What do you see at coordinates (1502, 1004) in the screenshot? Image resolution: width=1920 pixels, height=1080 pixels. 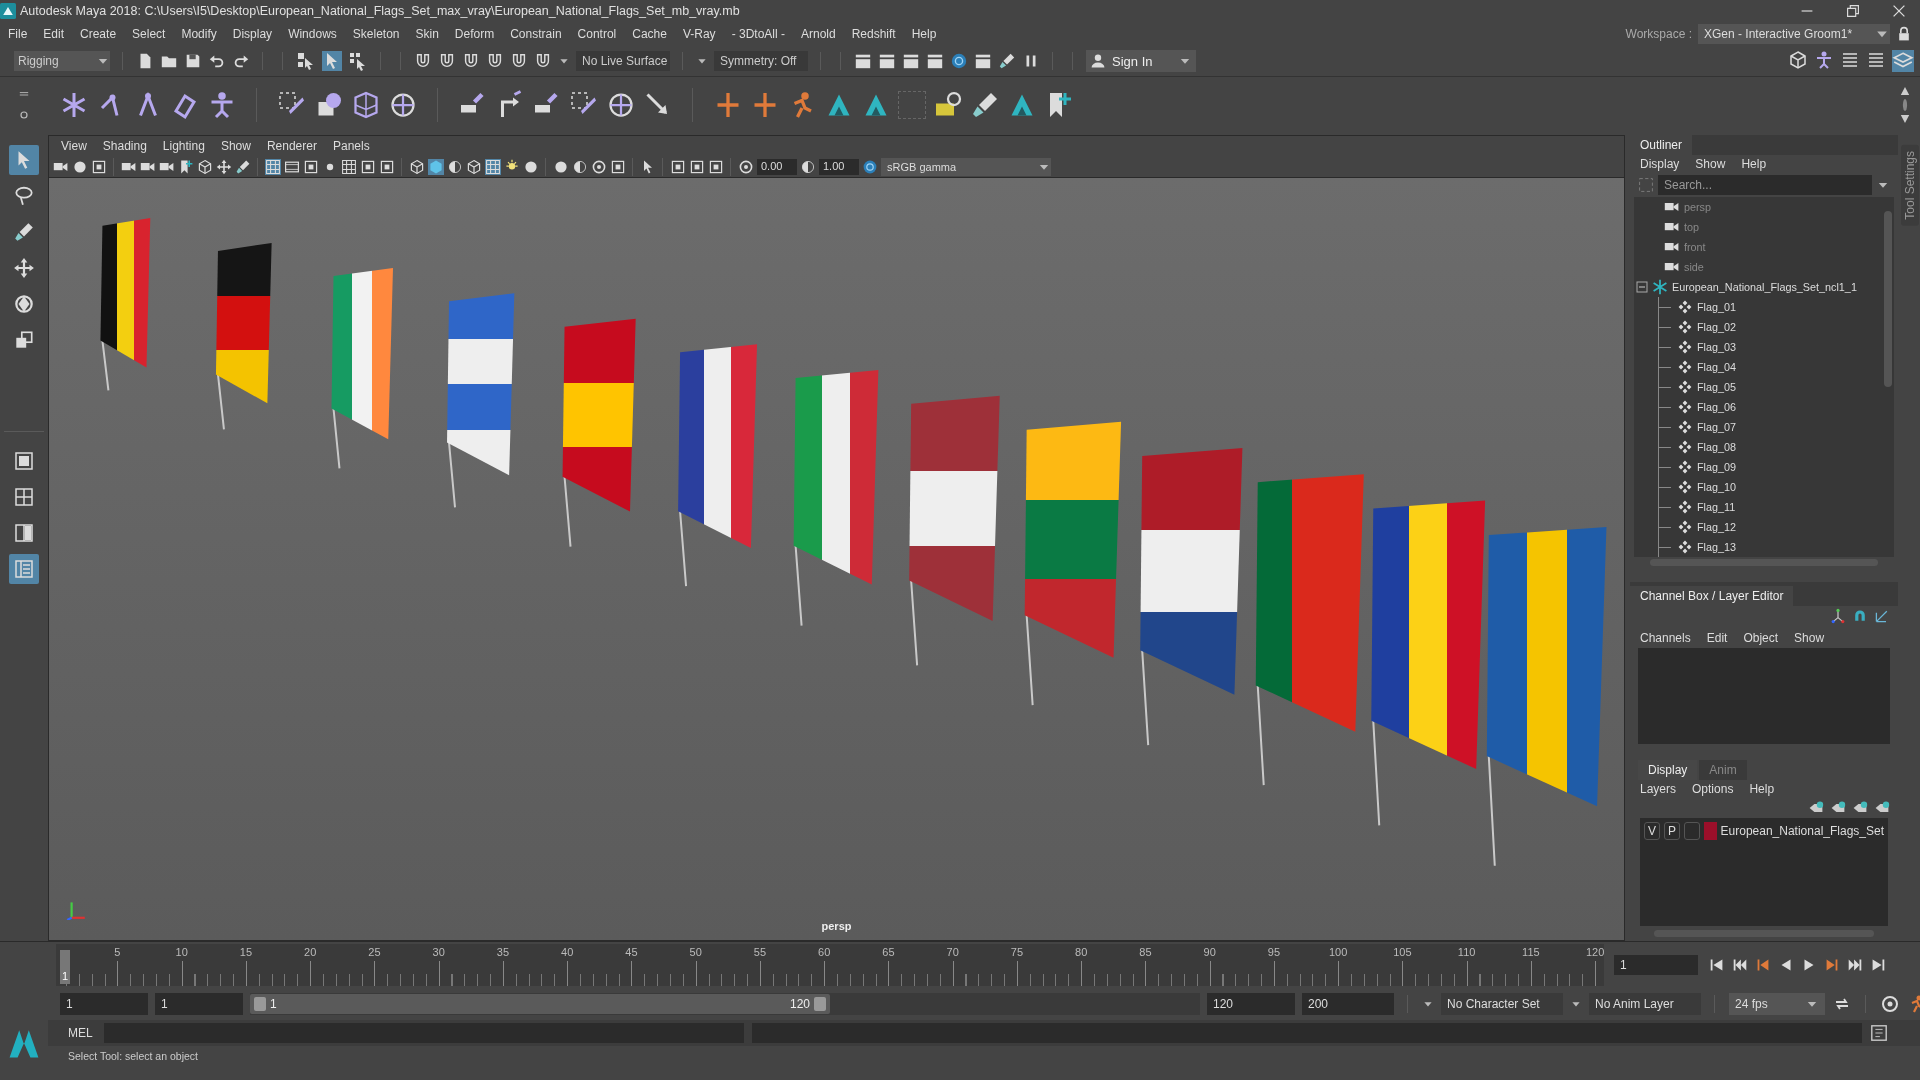 I see `character-set-dropdown: No Character Set` at bounding box center [1502, 1004].